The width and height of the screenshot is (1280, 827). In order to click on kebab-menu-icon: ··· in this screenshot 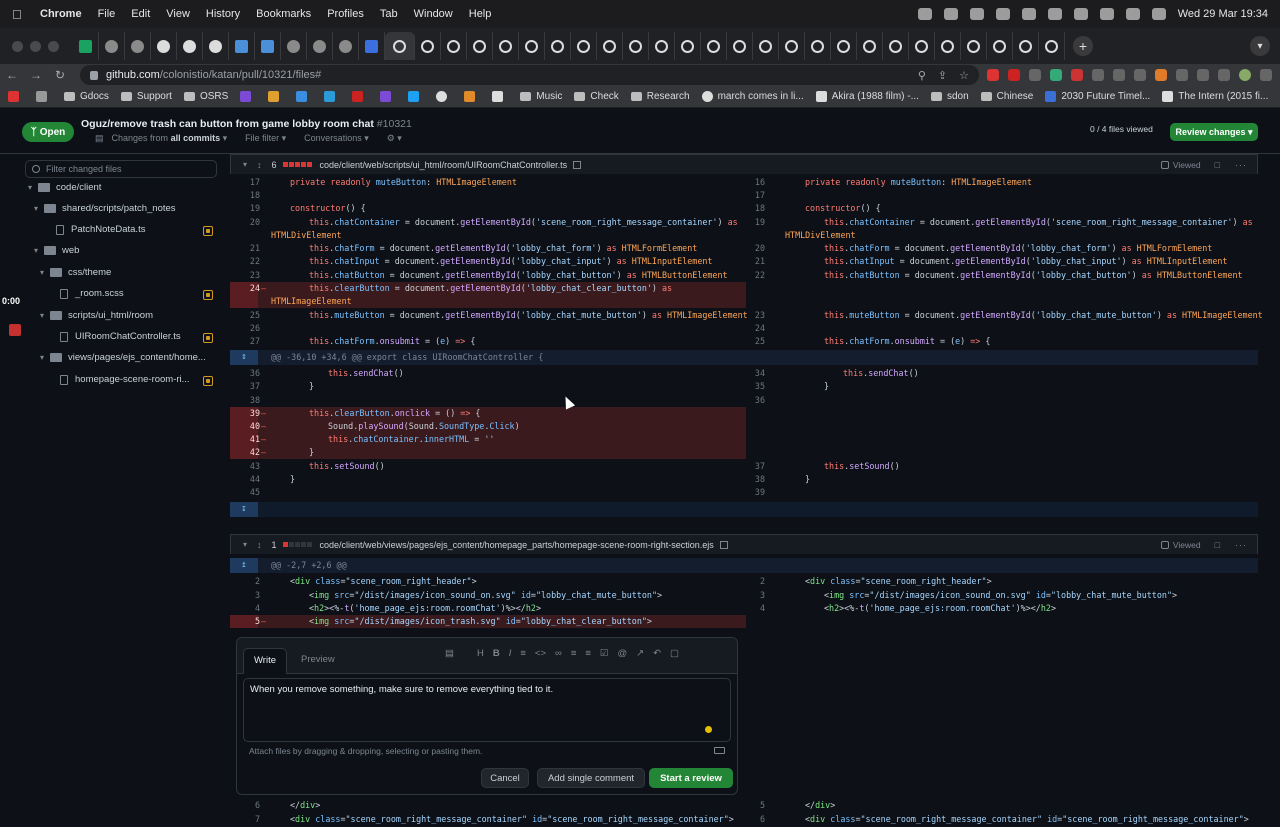, I will do `click(1241, 545)`.